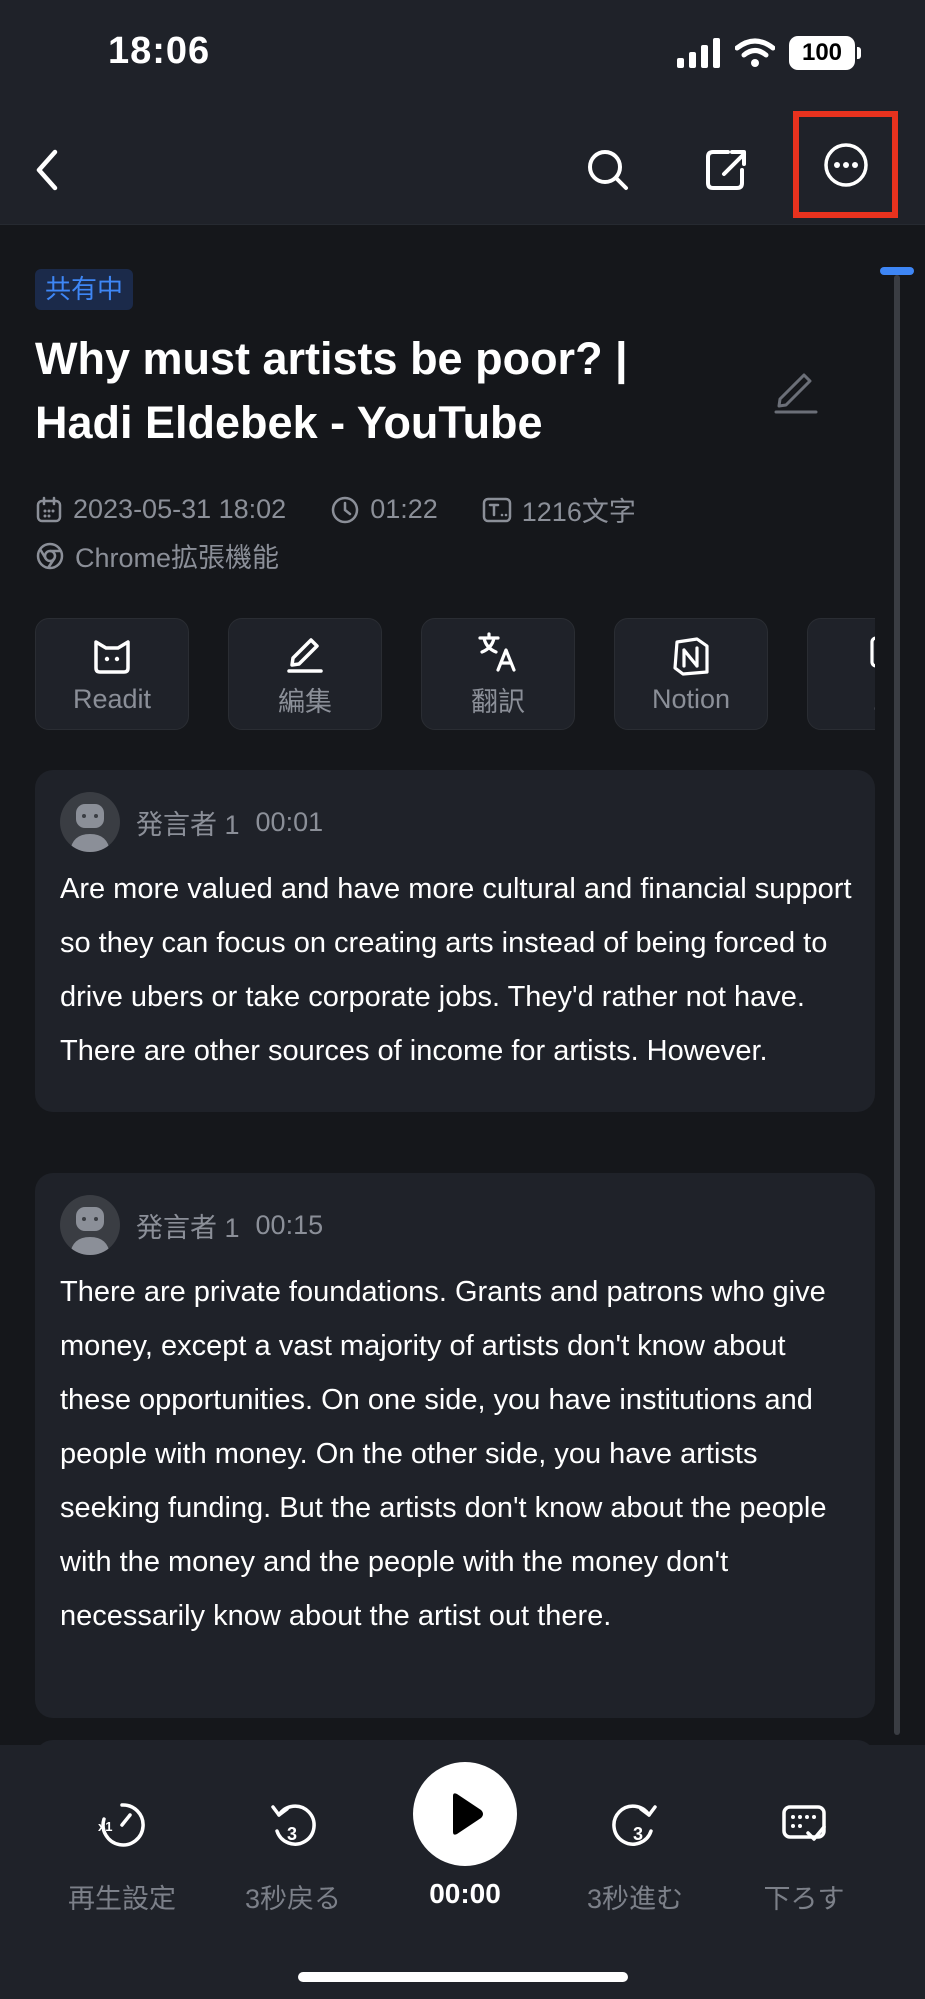 This screenshot has width=925, height=1999. I want to click on playback-speed-icon: x1, so click(121, 1825).